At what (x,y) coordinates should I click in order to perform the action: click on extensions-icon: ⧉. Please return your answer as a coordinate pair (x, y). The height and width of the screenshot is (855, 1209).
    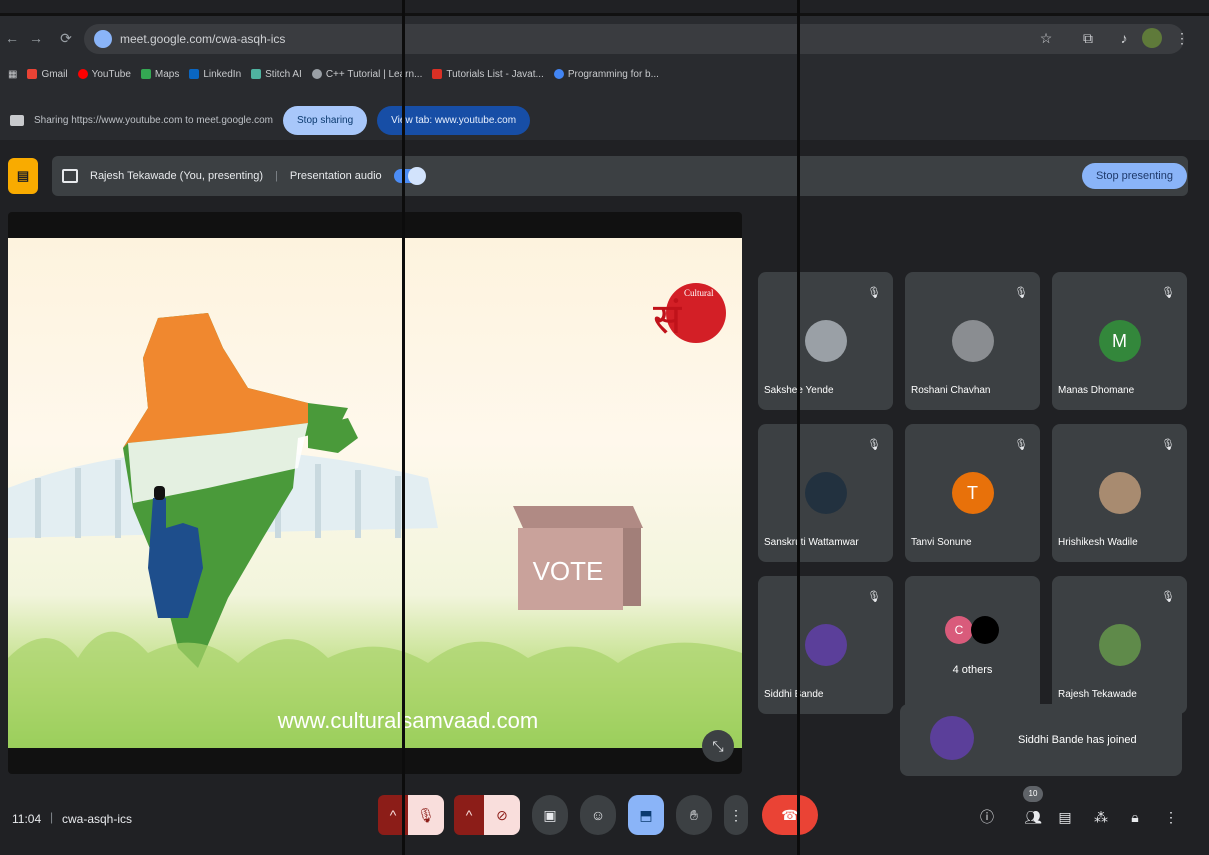
    Looking at the image, I should click on (1088, 38).